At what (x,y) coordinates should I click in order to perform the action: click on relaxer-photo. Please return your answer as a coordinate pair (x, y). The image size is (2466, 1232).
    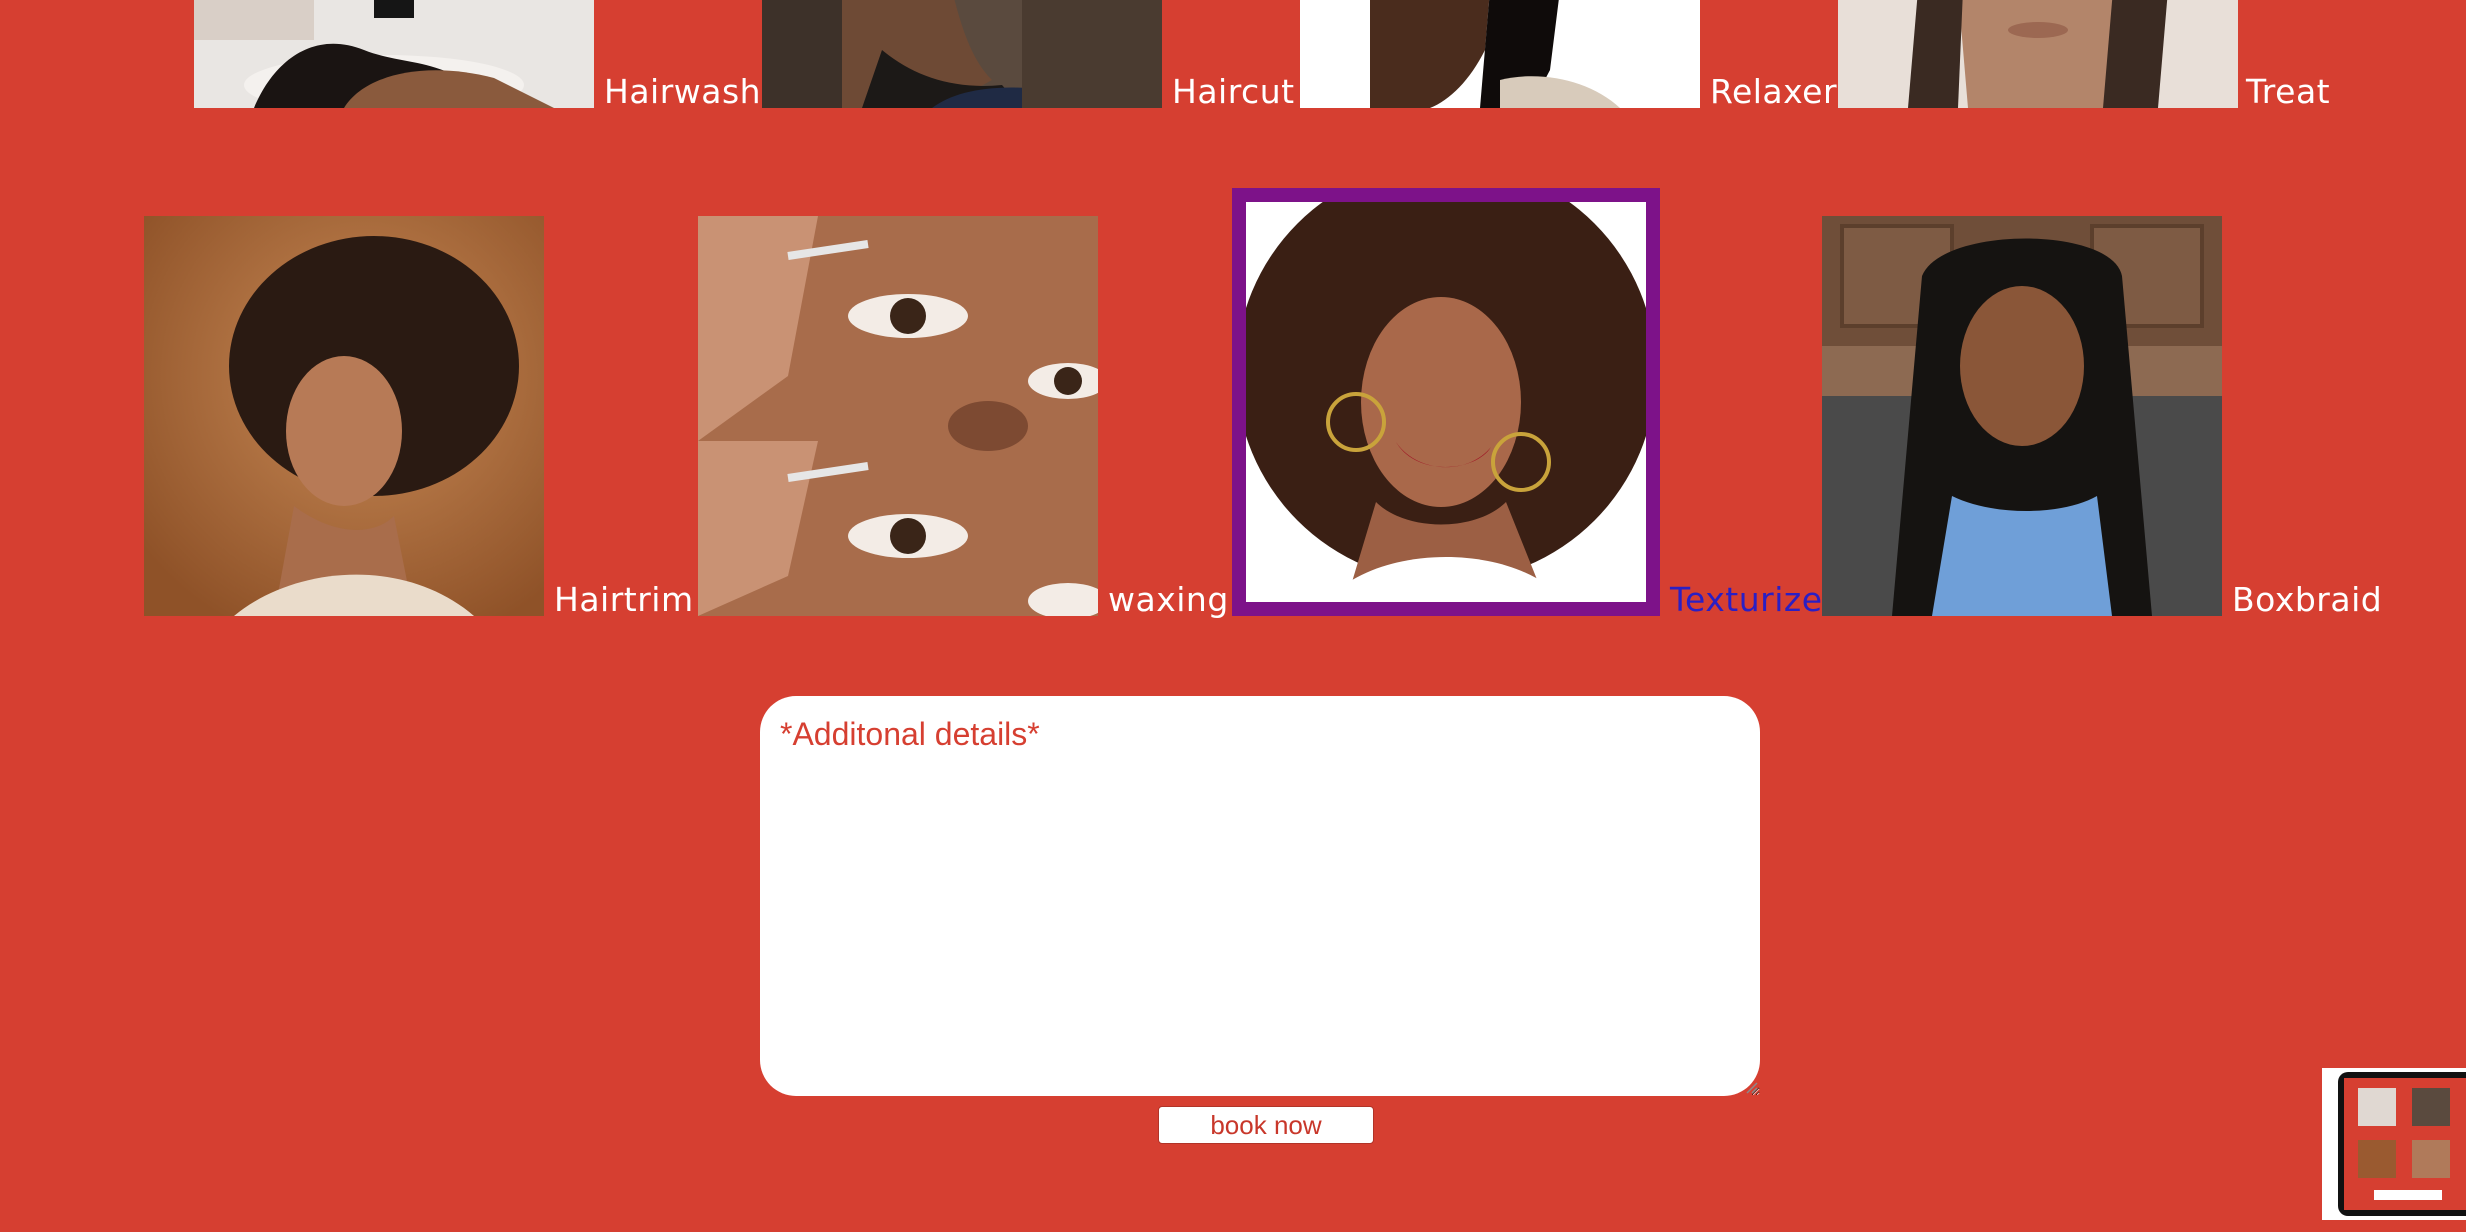
    Looking at the image, I should click on (1500, 54).